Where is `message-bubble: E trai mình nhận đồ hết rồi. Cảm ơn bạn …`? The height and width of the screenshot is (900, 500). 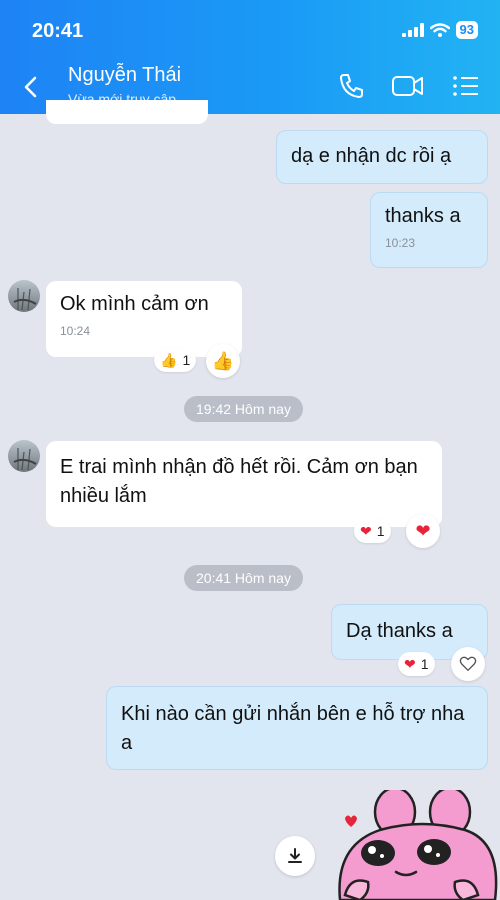 message-bubble: E trai mình nhận đồ hết rồi. Cảm ơn bạn … is located at coordinates (244, 484).